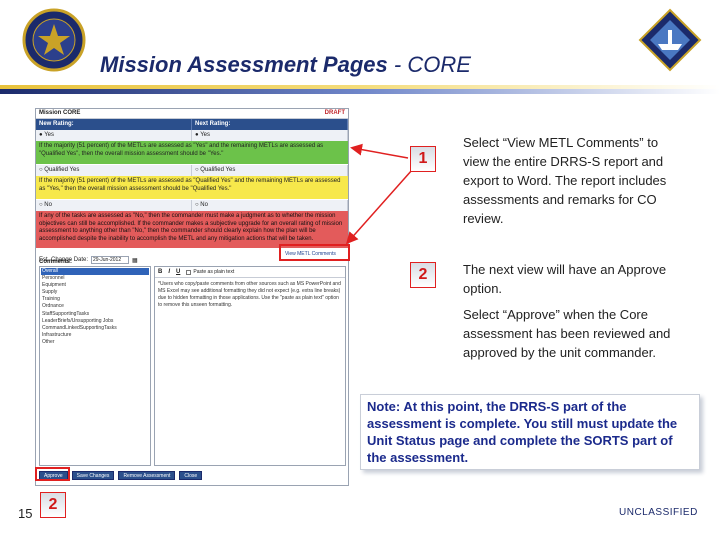  I want to click on arrow-to-top-panel, so click(379, 151).